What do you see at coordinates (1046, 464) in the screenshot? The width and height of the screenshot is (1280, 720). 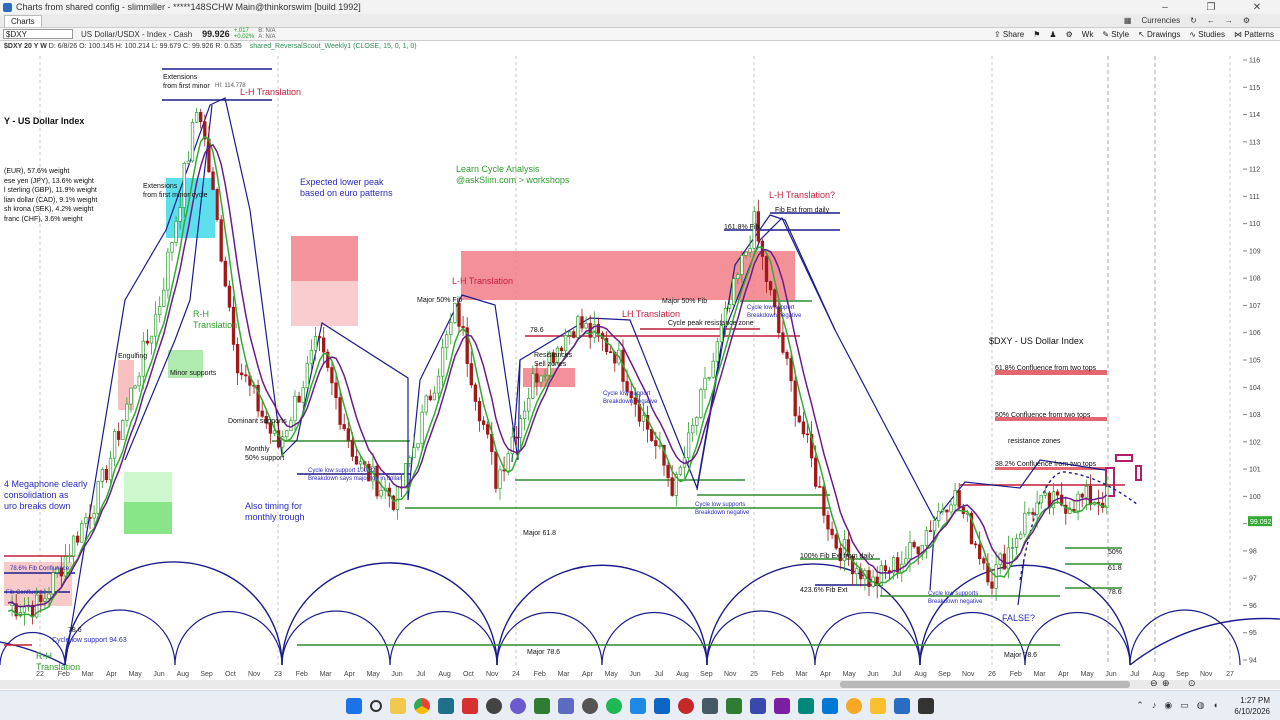 I see `chart-annotation: 38.2% Confluence from two tops` at bounding box center [1046, 464].